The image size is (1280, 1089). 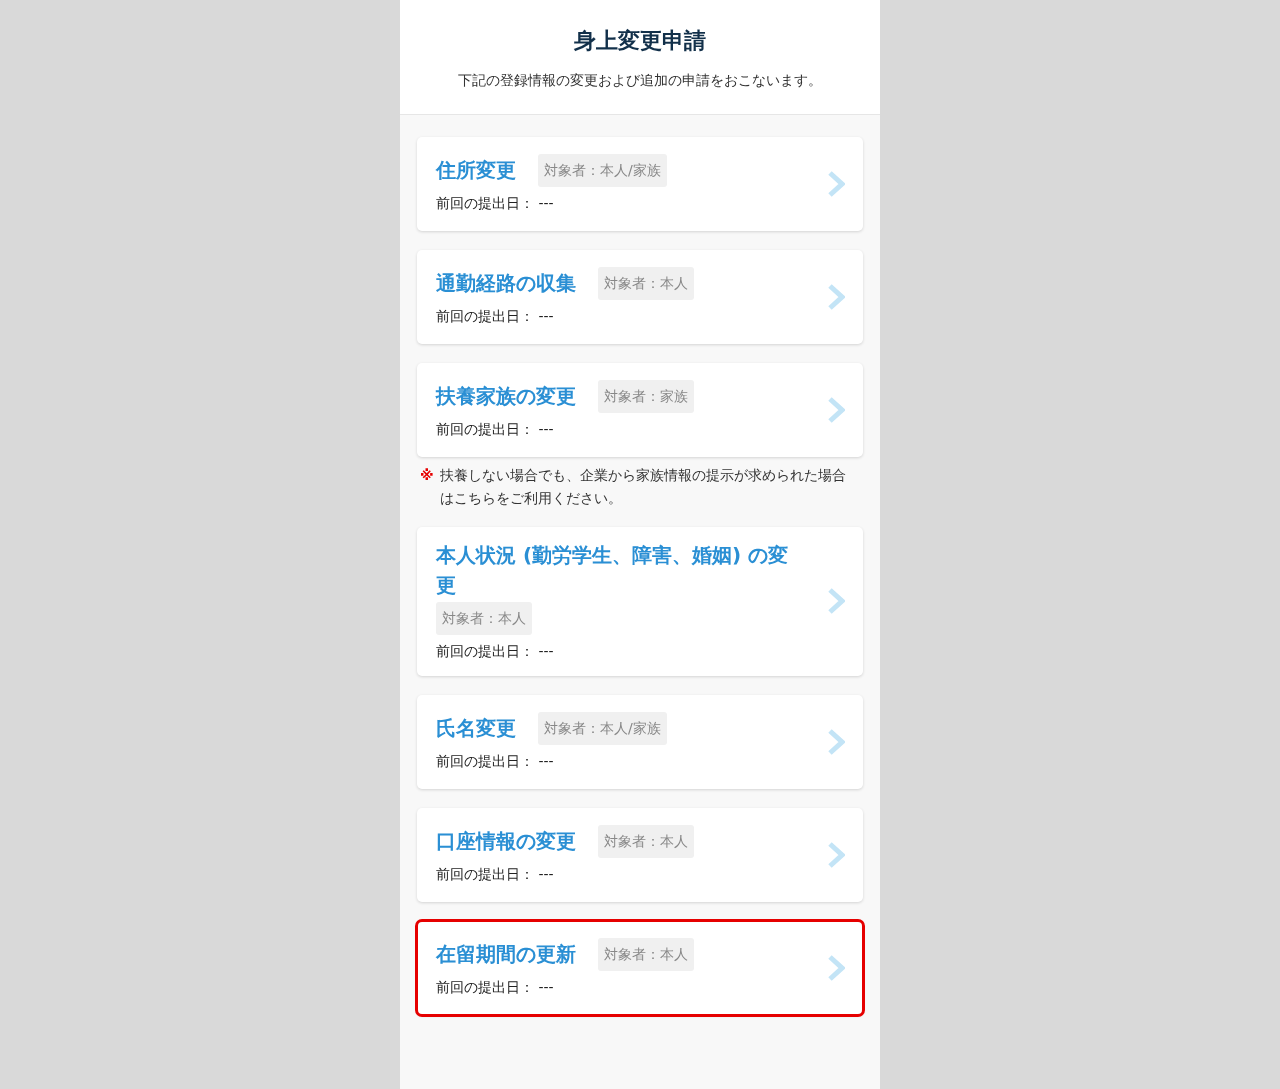 What do you see at coordinates (476, 170) in the screenshot?
I see `card-title: 住所変更` at bounding box center [476, 170].